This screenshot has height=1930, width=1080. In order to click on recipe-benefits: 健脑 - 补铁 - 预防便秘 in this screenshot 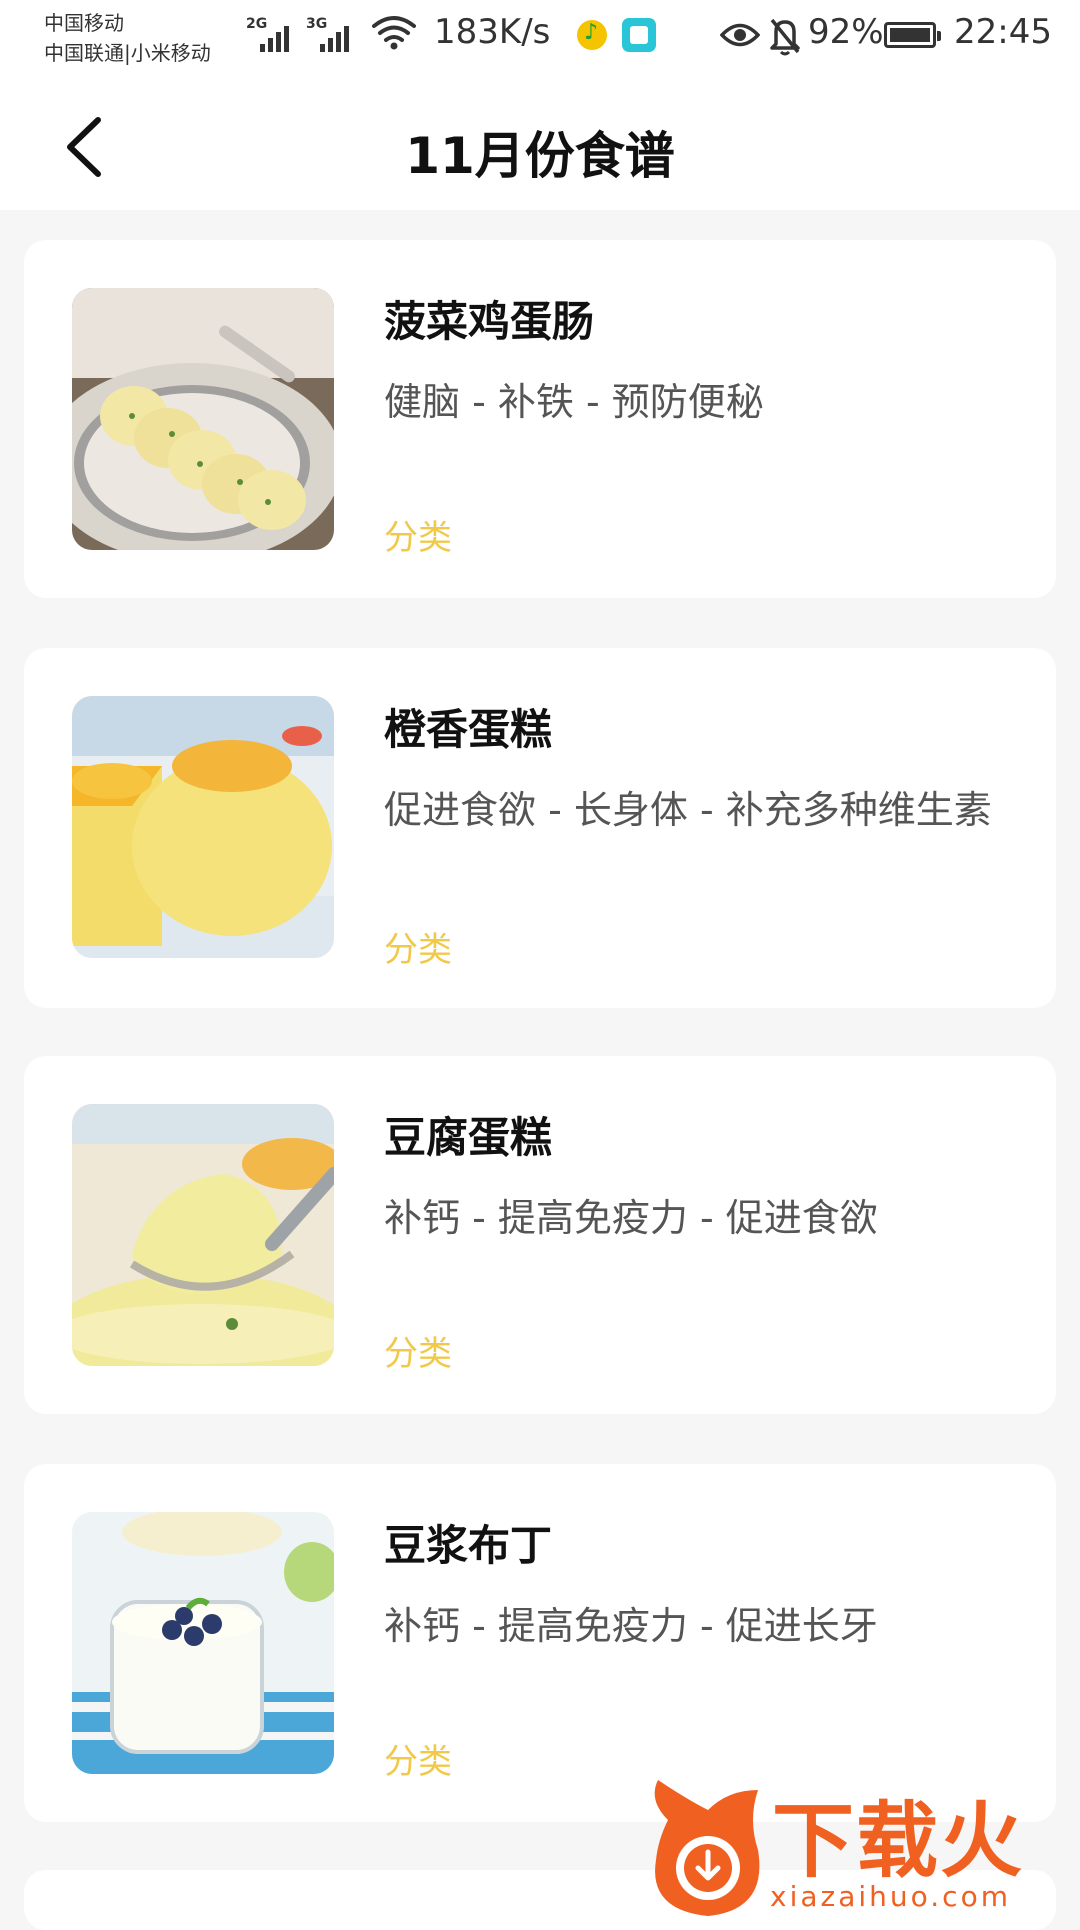, I will do `click(574, 402)`.